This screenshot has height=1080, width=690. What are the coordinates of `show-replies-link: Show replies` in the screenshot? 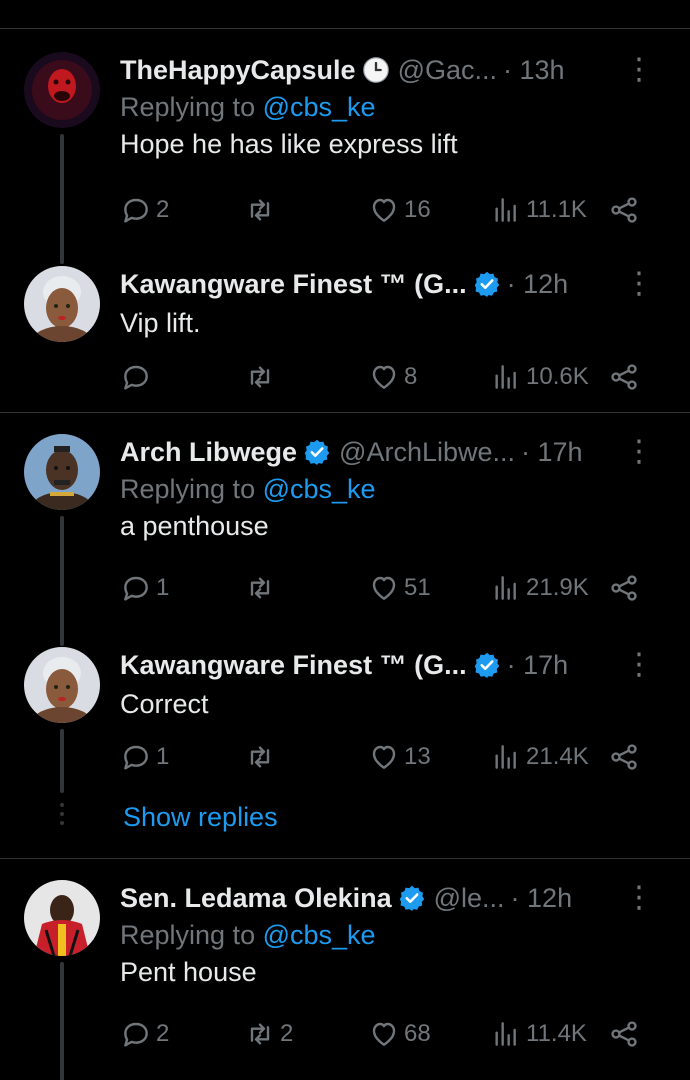 It's located at (200, 817).